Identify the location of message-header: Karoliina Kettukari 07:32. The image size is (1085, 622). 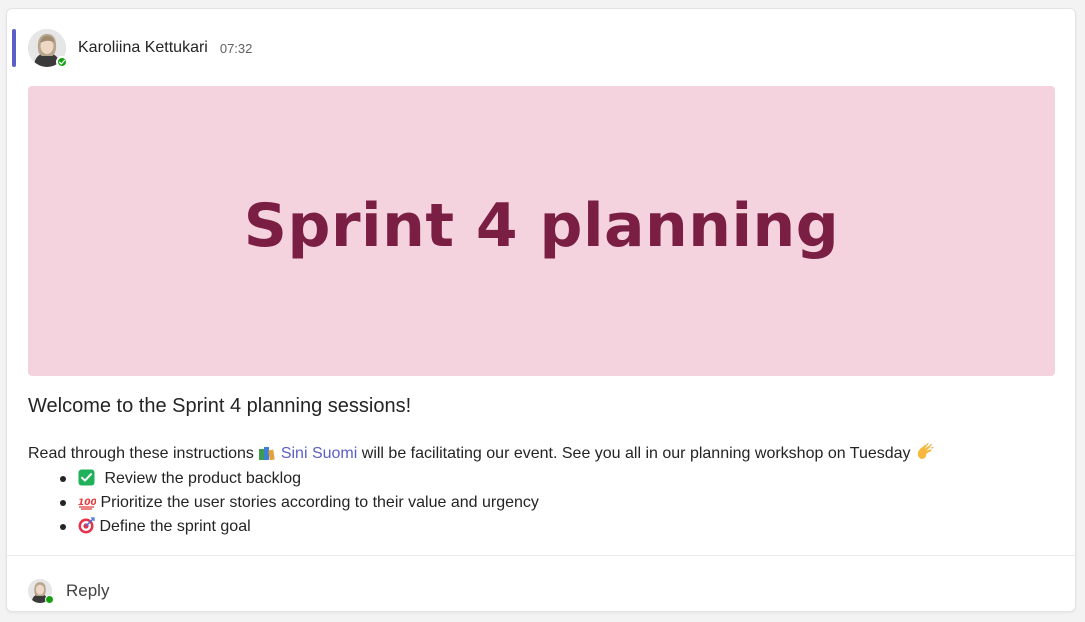
(140, 48).